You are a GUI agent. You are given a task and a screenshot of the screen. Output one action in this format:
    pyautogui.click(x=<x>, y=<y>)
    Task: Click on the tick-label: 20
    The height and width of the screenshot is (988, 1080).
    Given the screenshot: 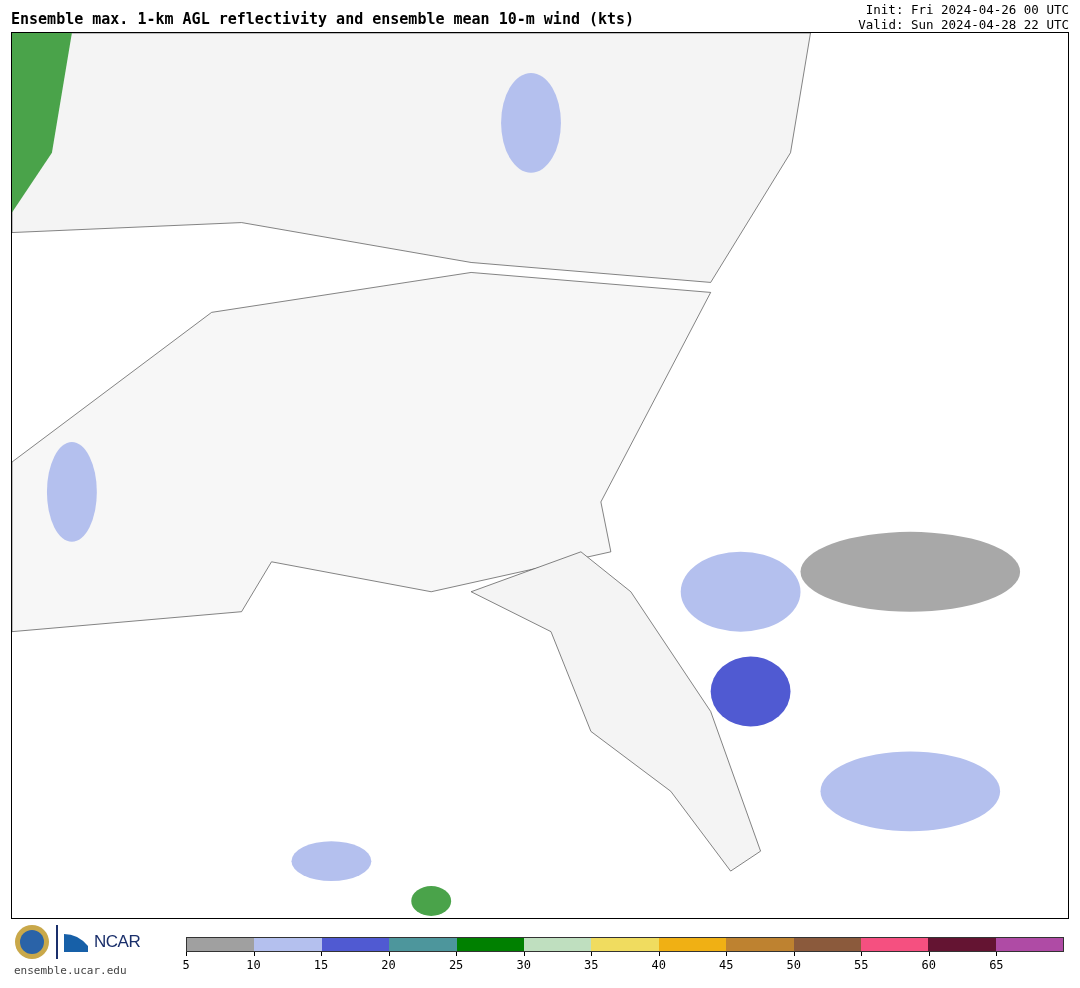 What is the action you would take?
    pyautogui.click(x=388, y=965)
    